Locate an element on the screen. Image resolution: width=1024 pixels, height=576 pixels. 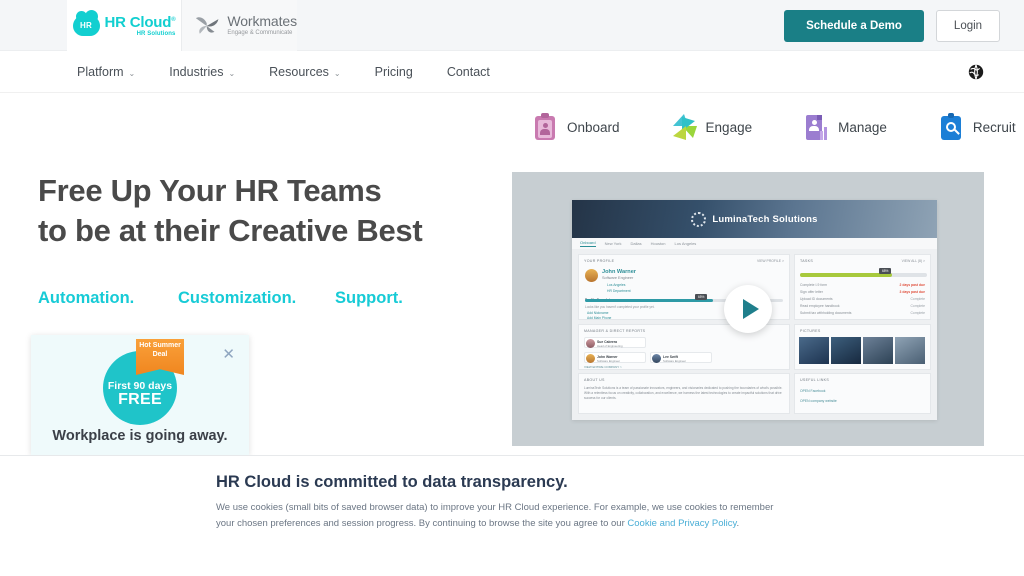
panel-header-pictures: PICTURES is located at coordinates (810, 331).